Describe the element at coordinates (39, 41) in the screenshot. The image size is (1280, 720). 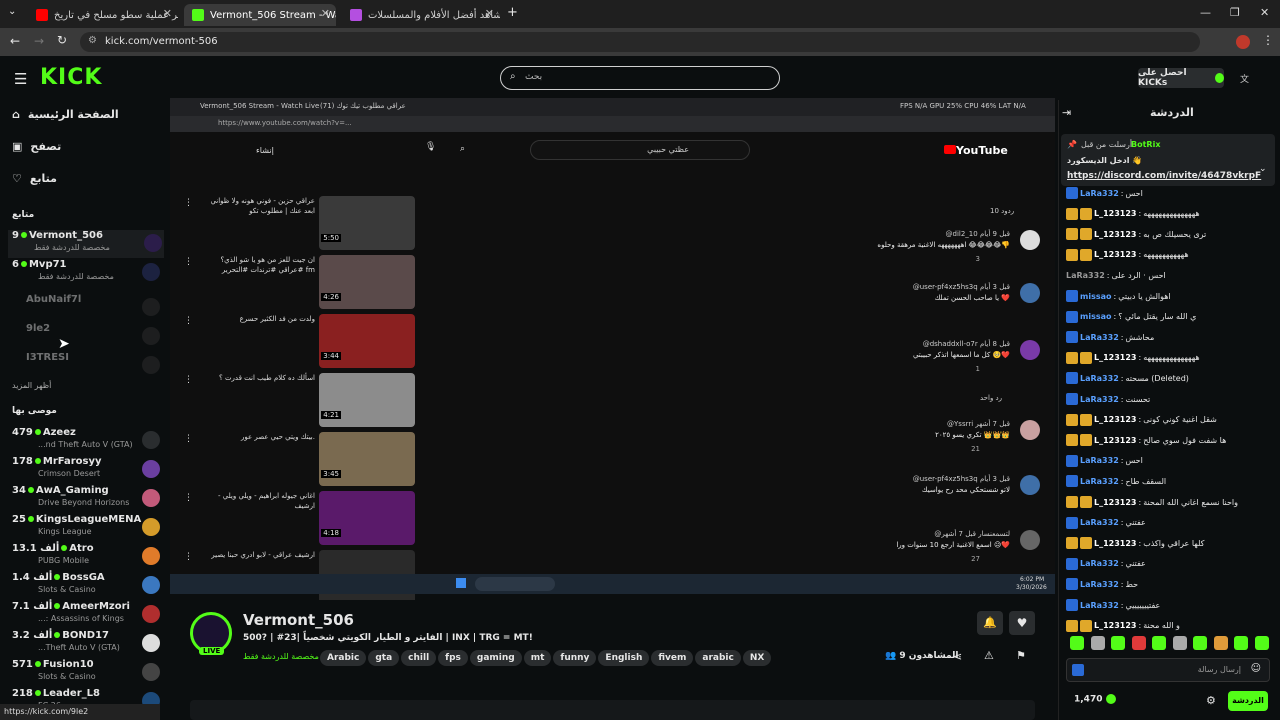
I see `forward-icon: →` at that location.